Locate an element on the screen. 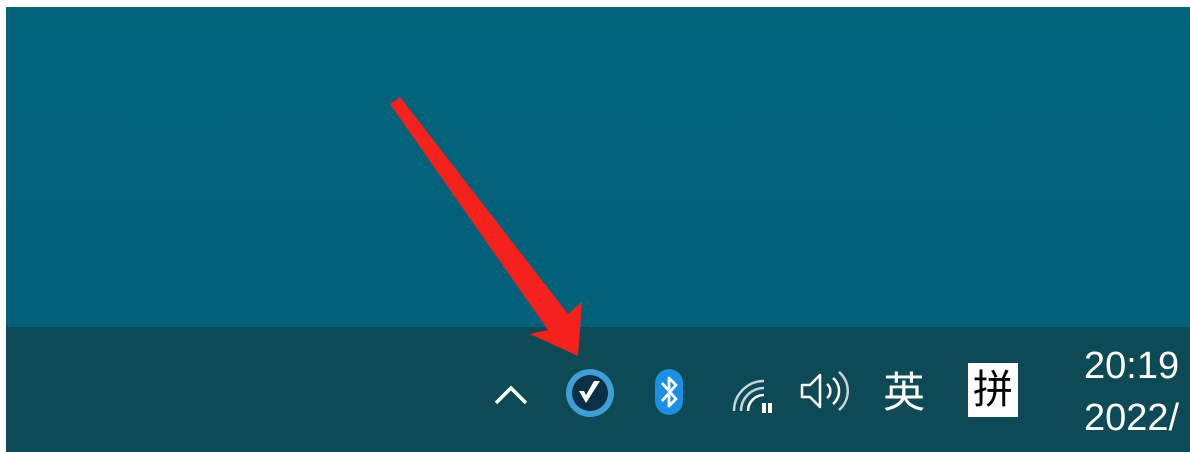 This screenshot has height=452, width=1190. checkmark-app-icon is located at coordinates (590, 393).